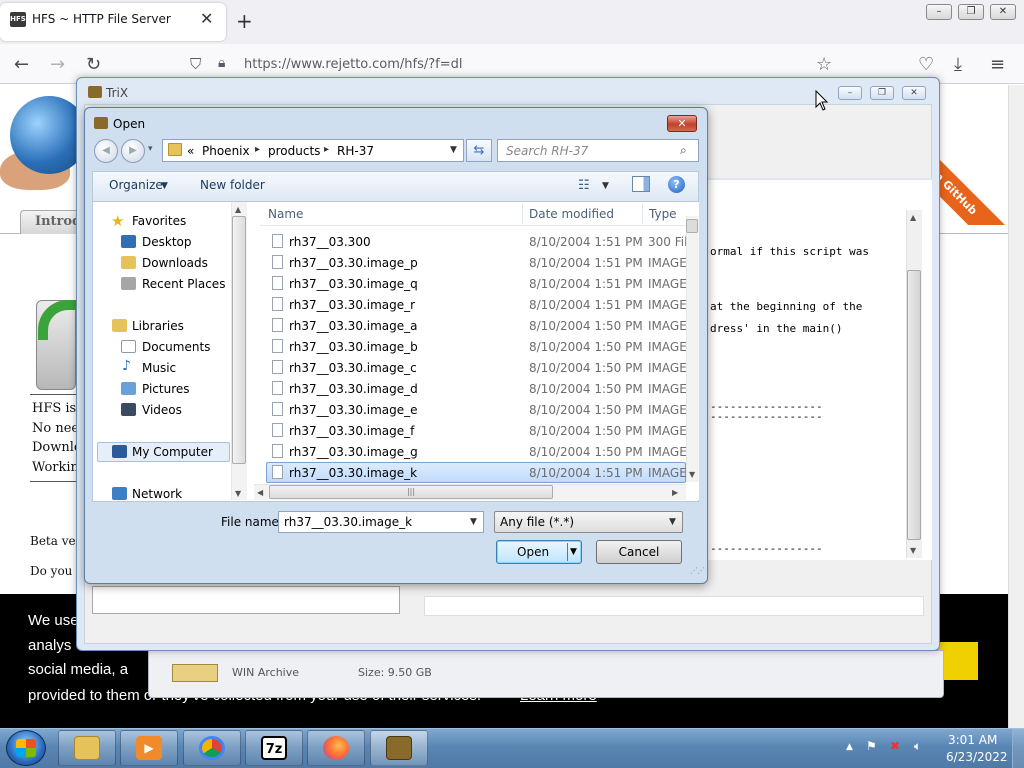  What do you see at coordinates (57, 64) in the screenshot?
I see `forward-icon: →` at bounding box center [57, 64].